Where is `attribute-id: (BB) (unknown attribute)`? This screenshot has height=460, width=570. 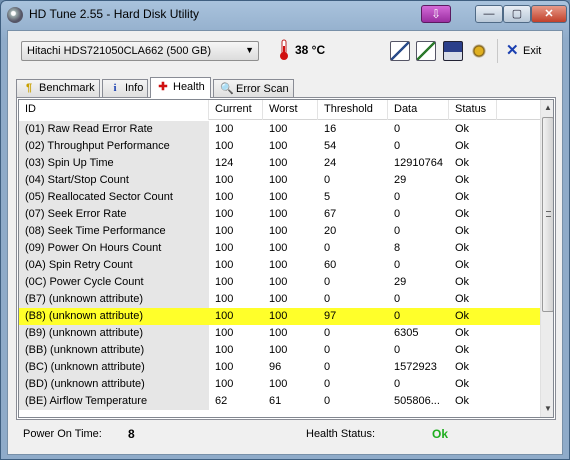
attribute-id: (BB) (unknown attribute) is located at coordinates (114, 350).